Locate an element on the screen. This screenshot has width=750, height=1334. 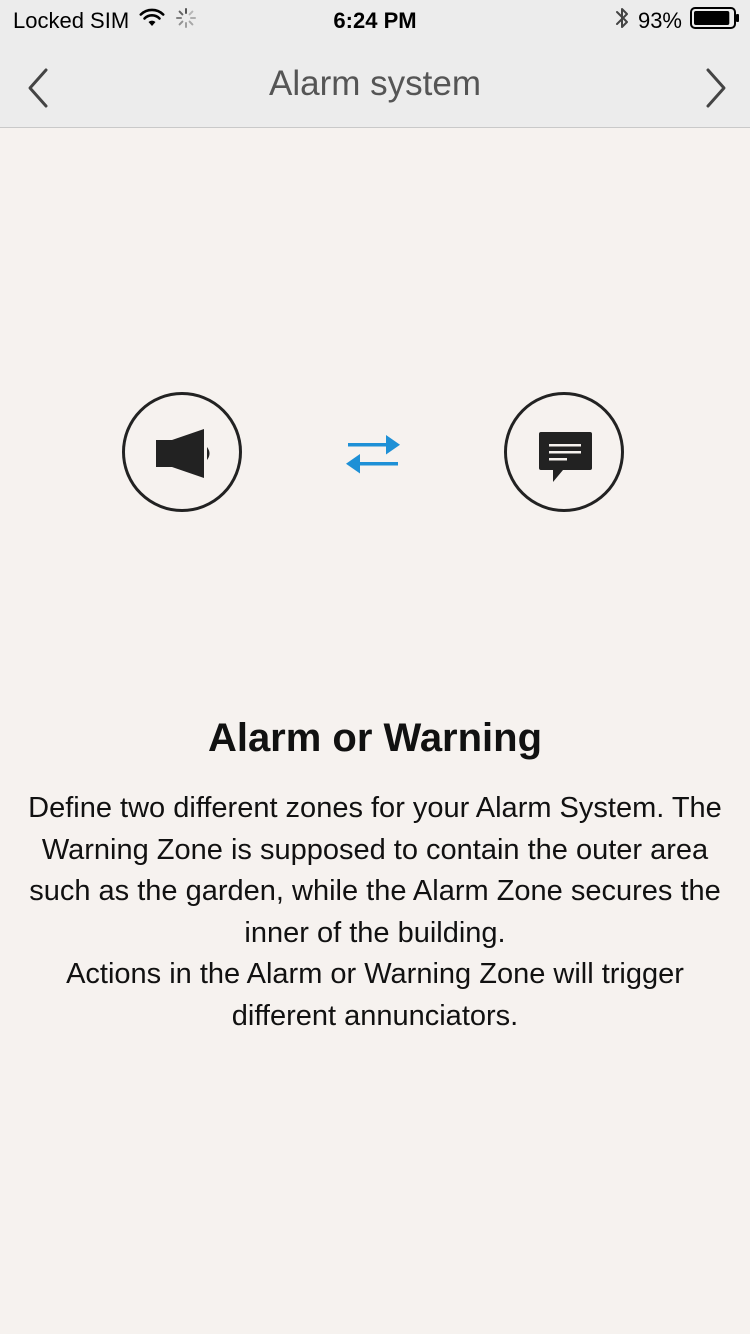
status-right: 93% is located at coordinates (677, 21).